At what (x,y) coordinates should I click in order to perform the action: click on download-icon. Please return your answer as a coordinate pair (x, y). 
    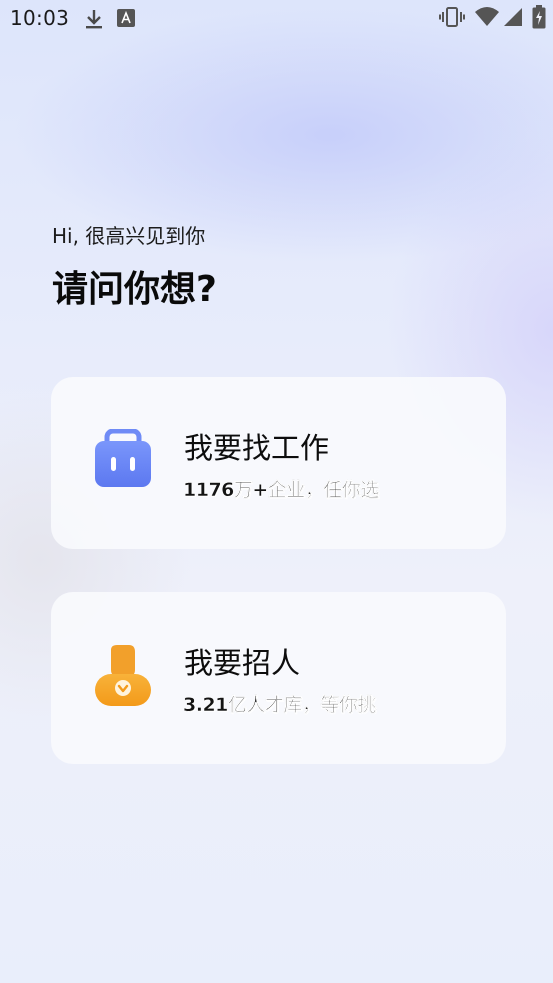
    Looking at the image, I should click on (94, 19).